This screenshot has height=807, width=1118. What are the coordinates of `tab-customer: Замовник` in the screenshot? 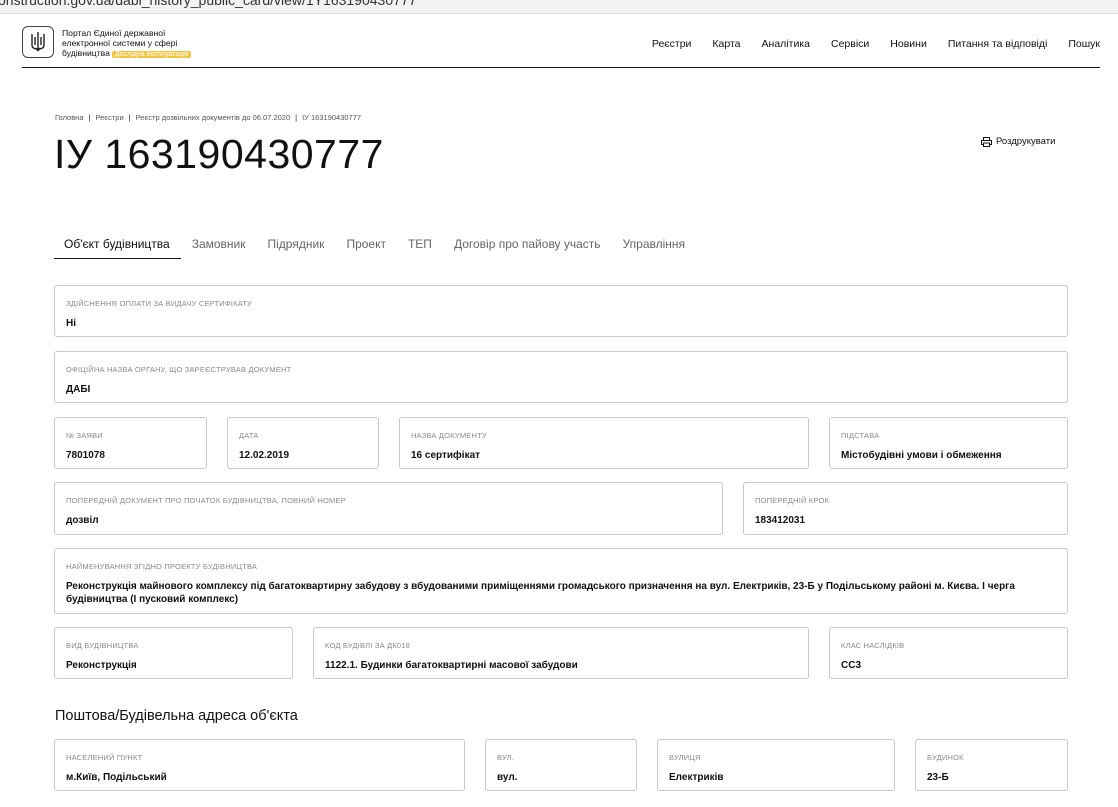 It's located at (219, 243).